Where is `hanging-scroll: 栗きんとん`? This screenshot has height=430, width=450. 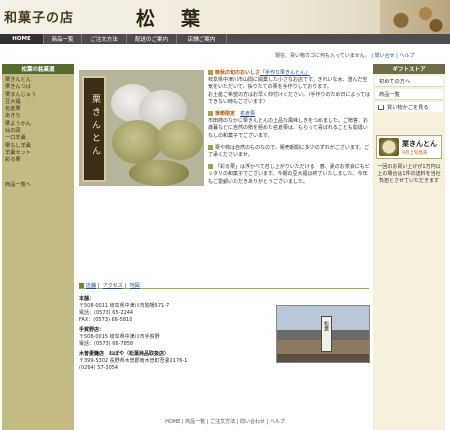
hanging-scroll: 栗きんとん is located at coordinates (94, 129).